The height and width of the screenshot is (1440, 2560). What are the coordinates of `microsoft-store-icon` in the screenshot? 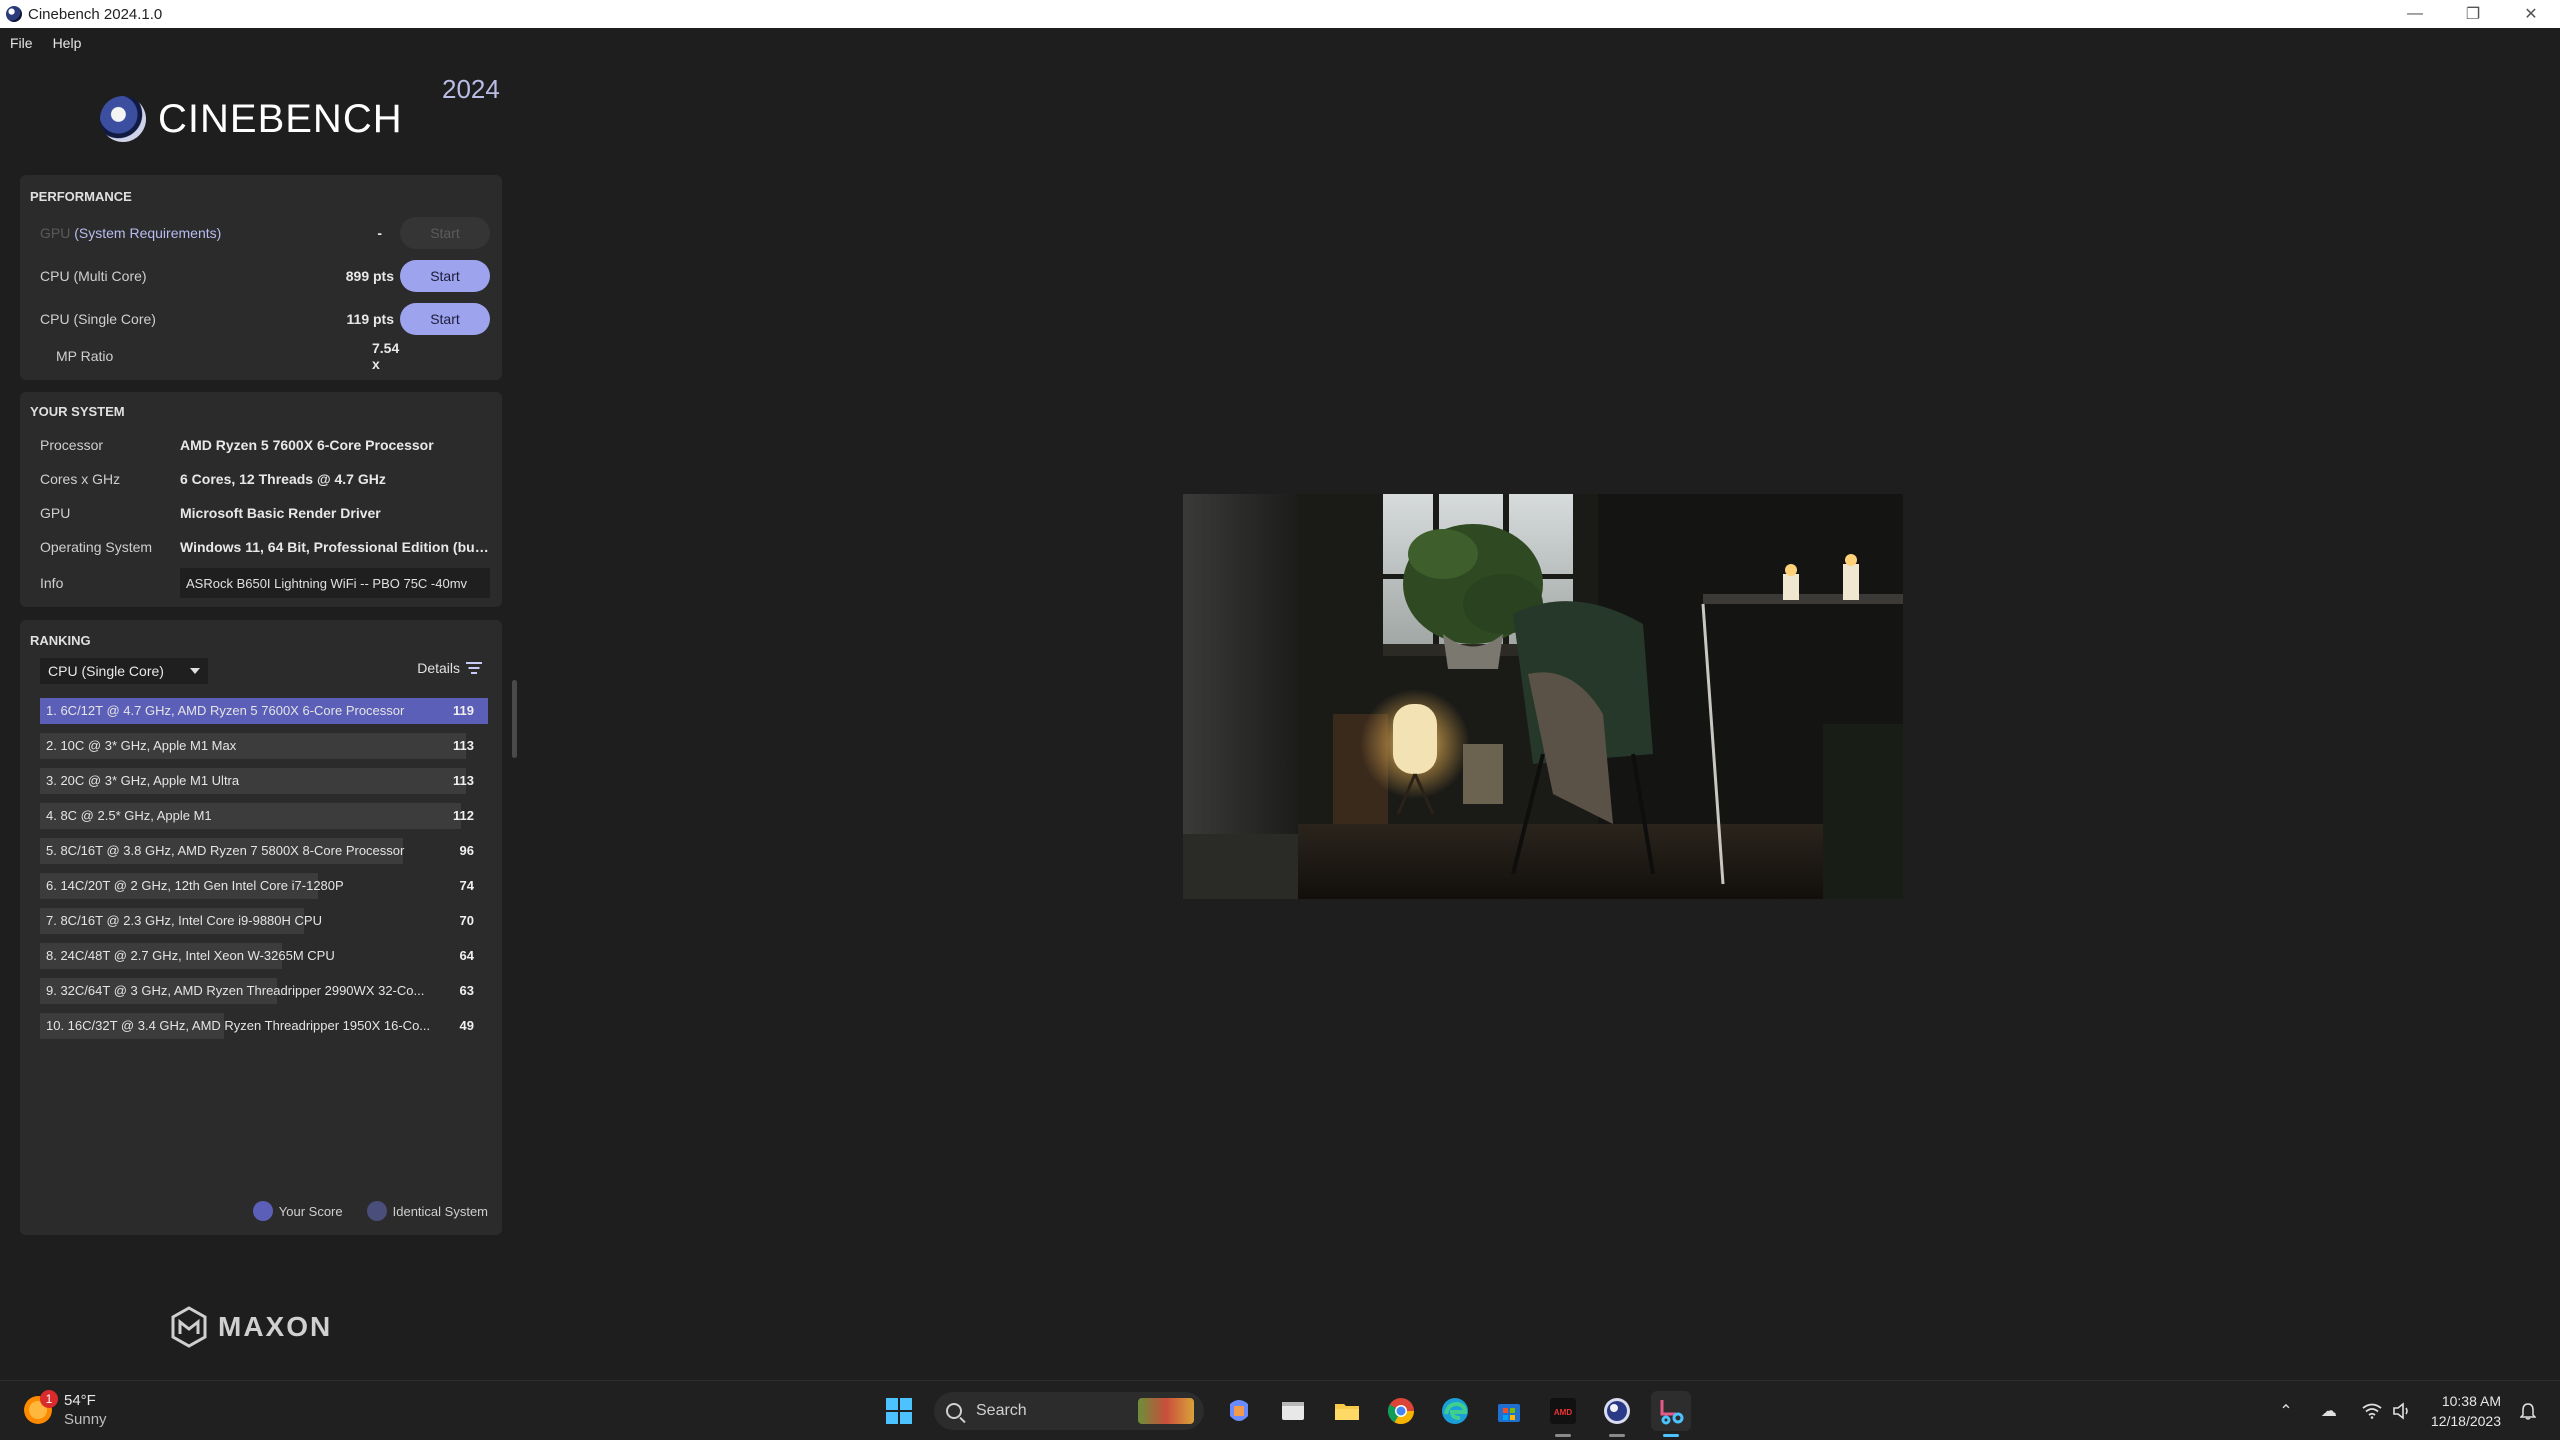 It's located at (1509, 1411).